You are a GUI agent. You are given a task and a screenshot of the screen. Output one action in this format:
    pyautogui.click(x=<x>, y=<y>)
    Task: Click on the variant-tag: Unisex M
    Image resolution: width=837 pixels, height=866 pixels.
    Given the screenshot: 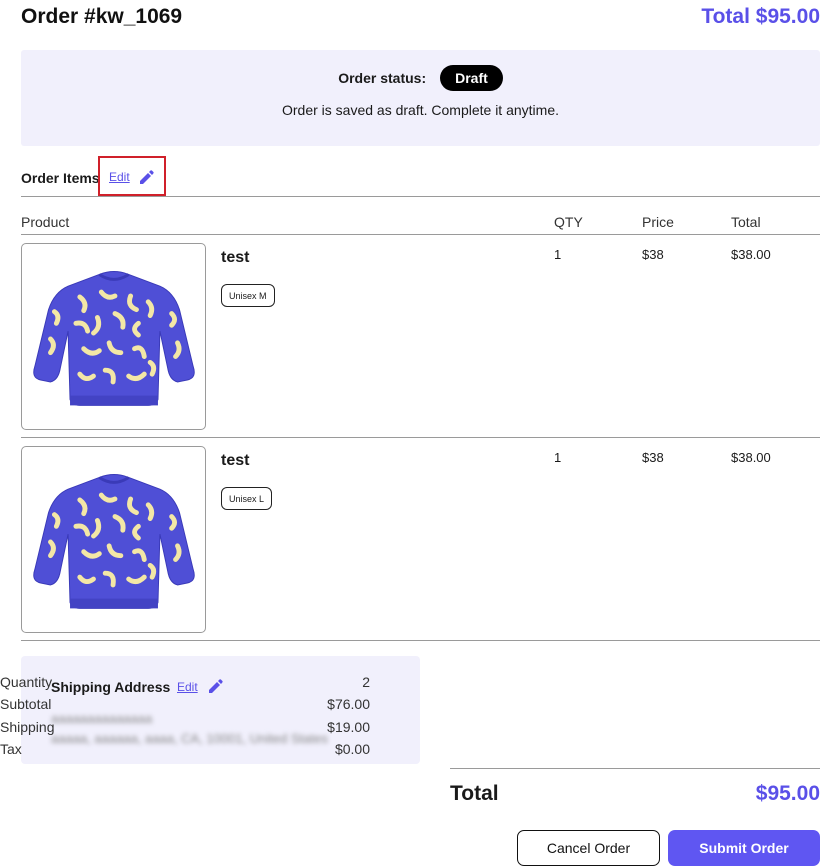 What is the action you would take?
    pyautogui.click(x=248, y=295)
    